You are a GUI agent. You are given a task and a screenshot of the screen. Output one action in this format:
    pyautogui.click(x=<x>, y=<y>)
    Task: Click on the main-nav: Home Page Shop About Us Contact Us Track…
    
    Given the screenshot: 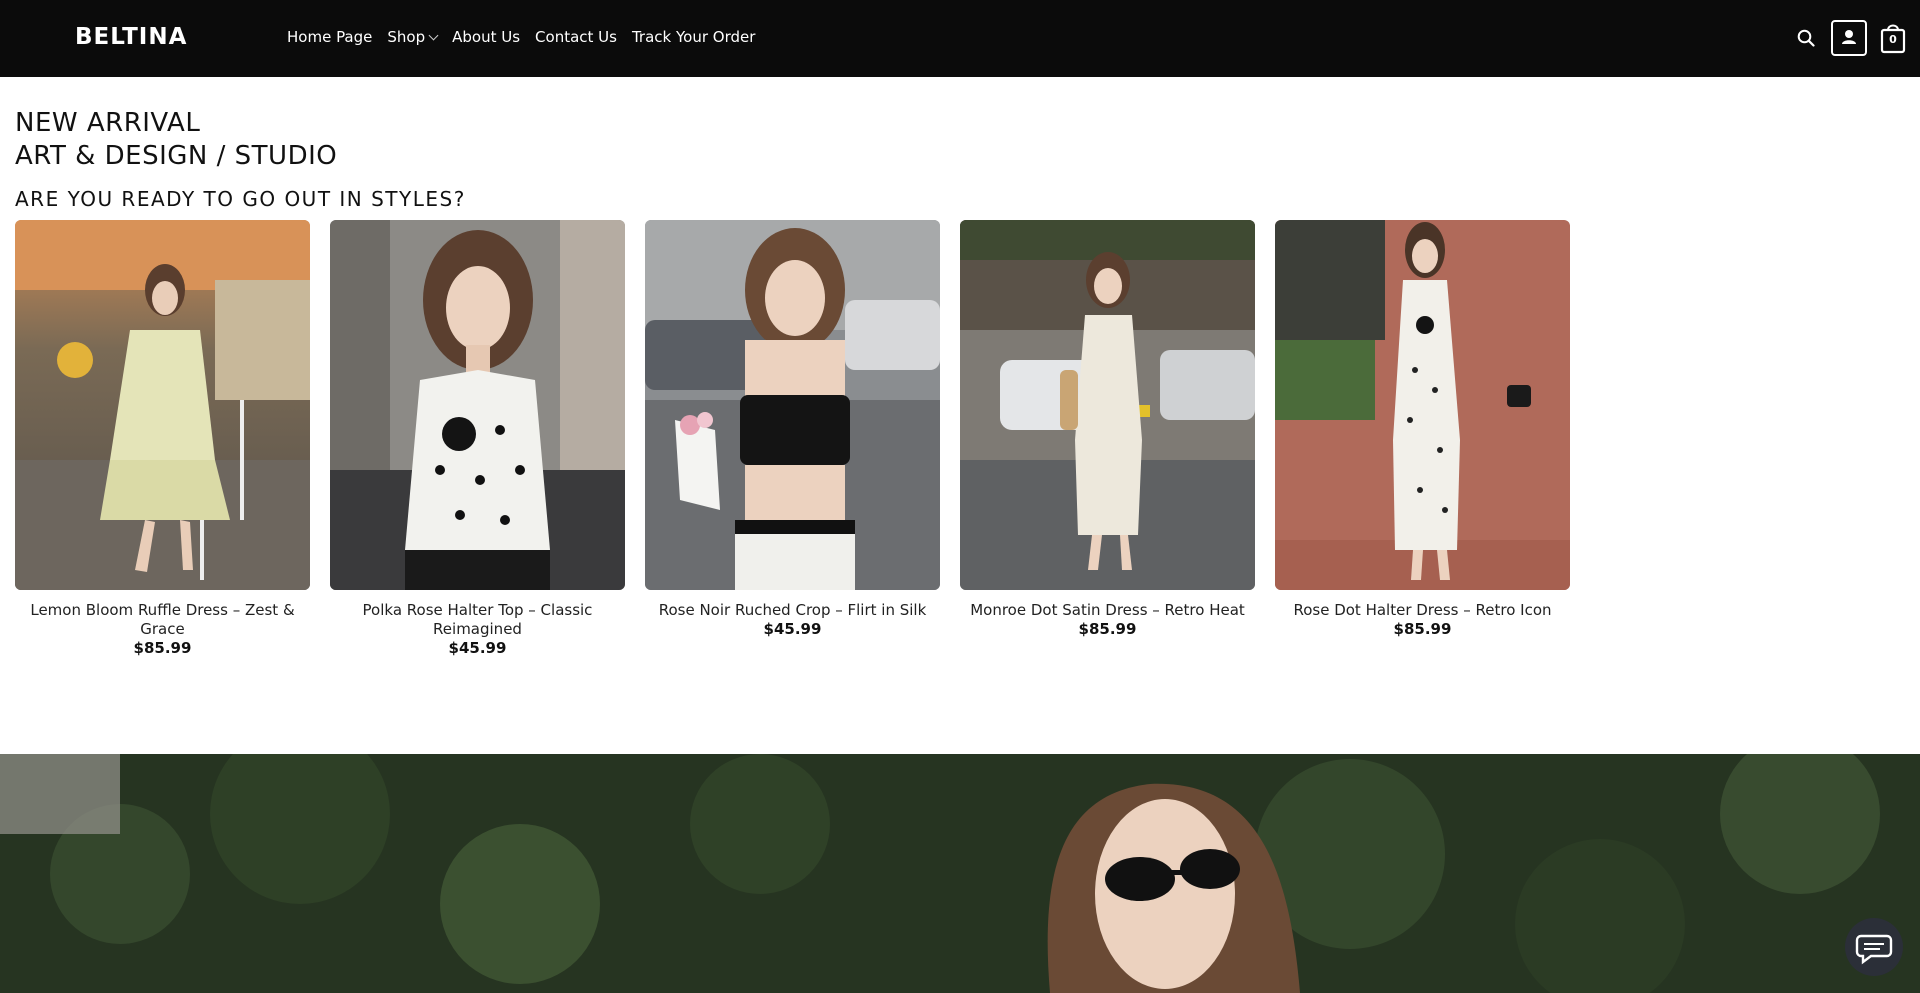 What is the action you would take?
    pyautogui.click(x=521, y=37)
    